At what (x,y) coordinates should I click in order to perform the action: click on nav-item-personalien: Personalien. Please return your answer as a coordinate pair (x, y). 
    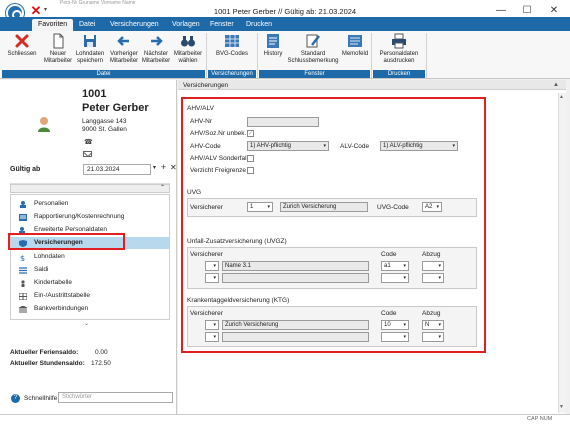
    Looking at the image, I should click on (90, 204).